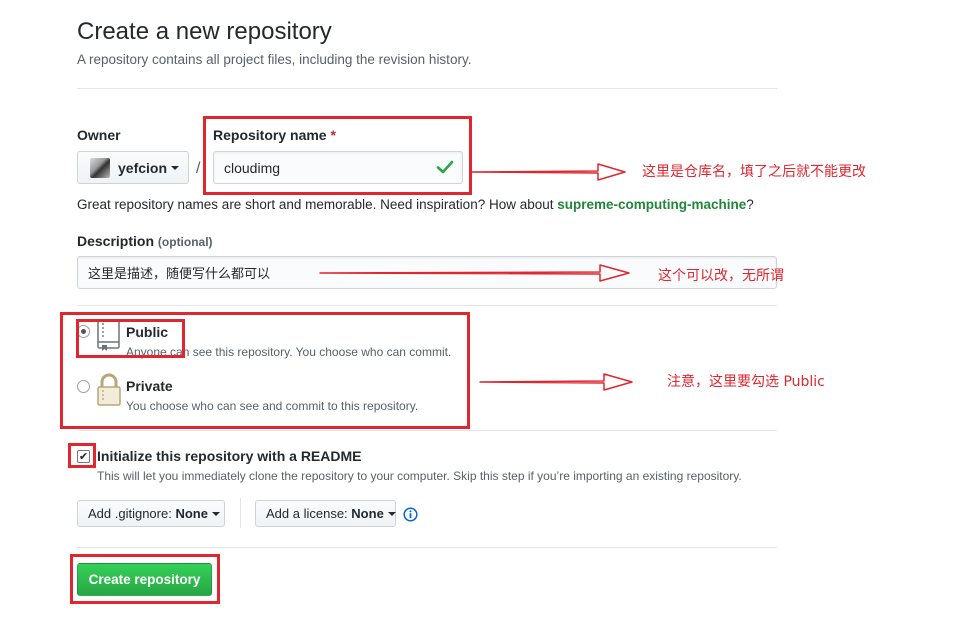  What do you see at coordinates (337, 155) in the screenshot?
I see `highlight-repo-name` at bounding box center [337, 155].